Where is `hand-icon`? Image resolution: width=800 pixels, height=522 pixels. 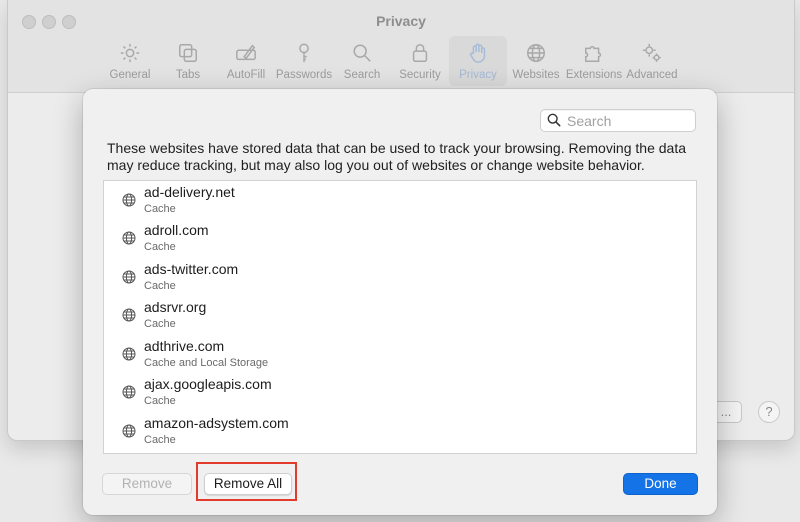 hand-icon is located at coordinates (478, 53).